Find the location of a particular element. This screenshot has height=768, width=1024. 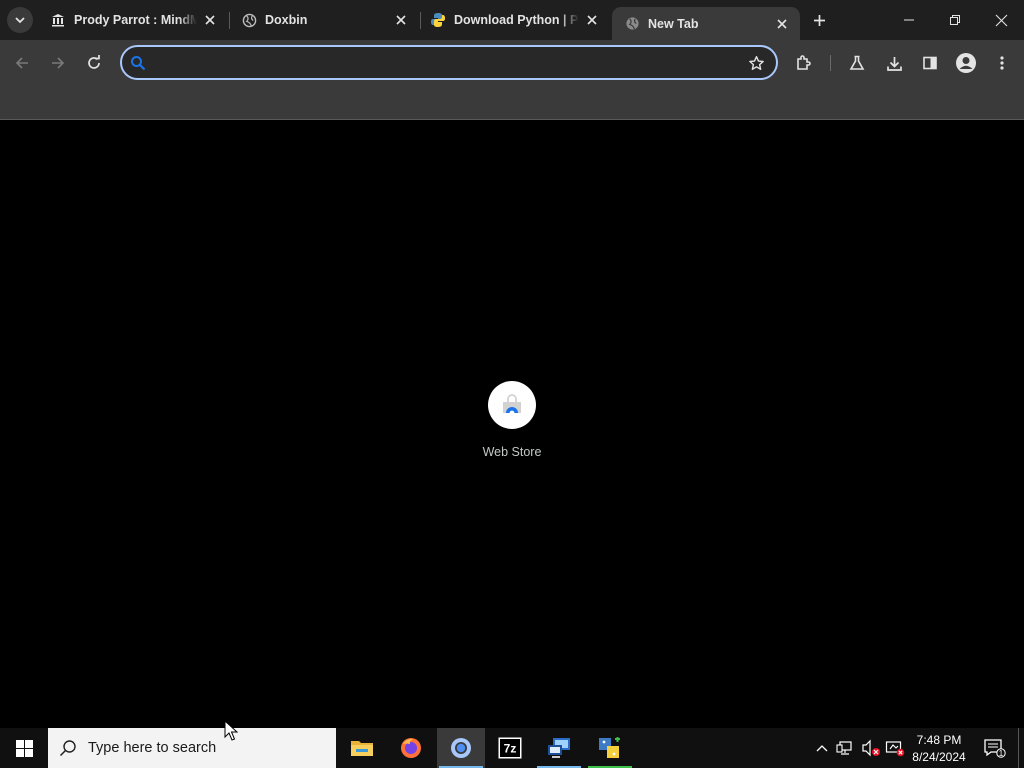

remote-desktop-icon is located at coordinates (559, 748).